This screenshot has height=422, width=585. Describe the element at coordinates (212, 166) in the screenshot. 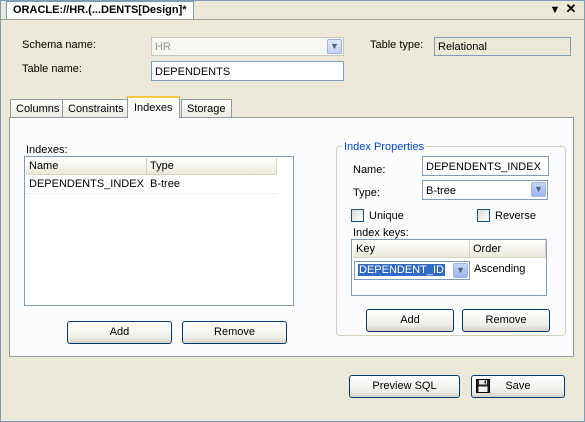

I see `column-header-type: Type` at that location.